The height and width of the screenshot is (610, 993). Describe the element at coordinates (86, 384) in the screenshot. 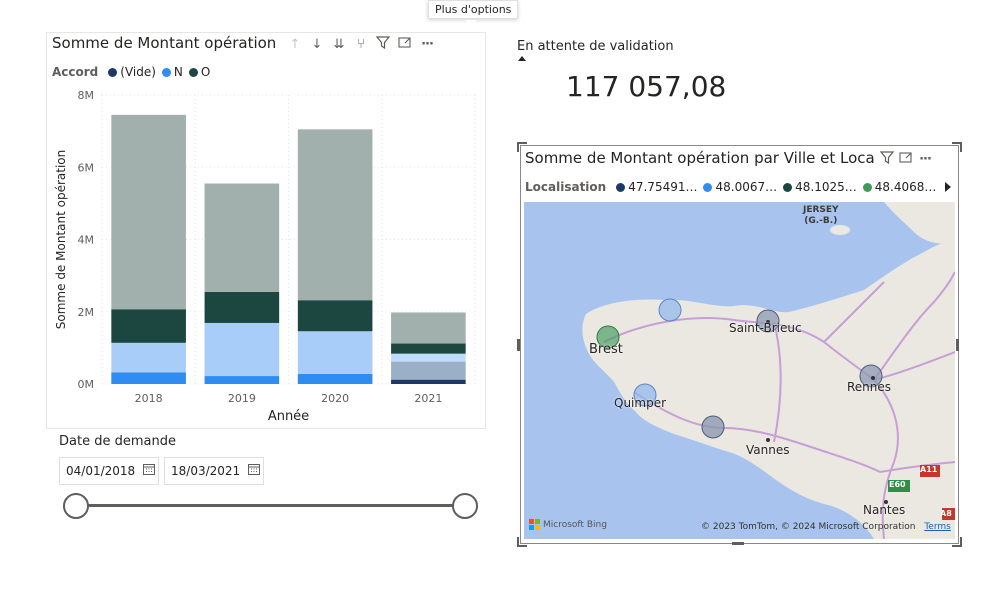

I see `y-tick-label: 0M` at that location.